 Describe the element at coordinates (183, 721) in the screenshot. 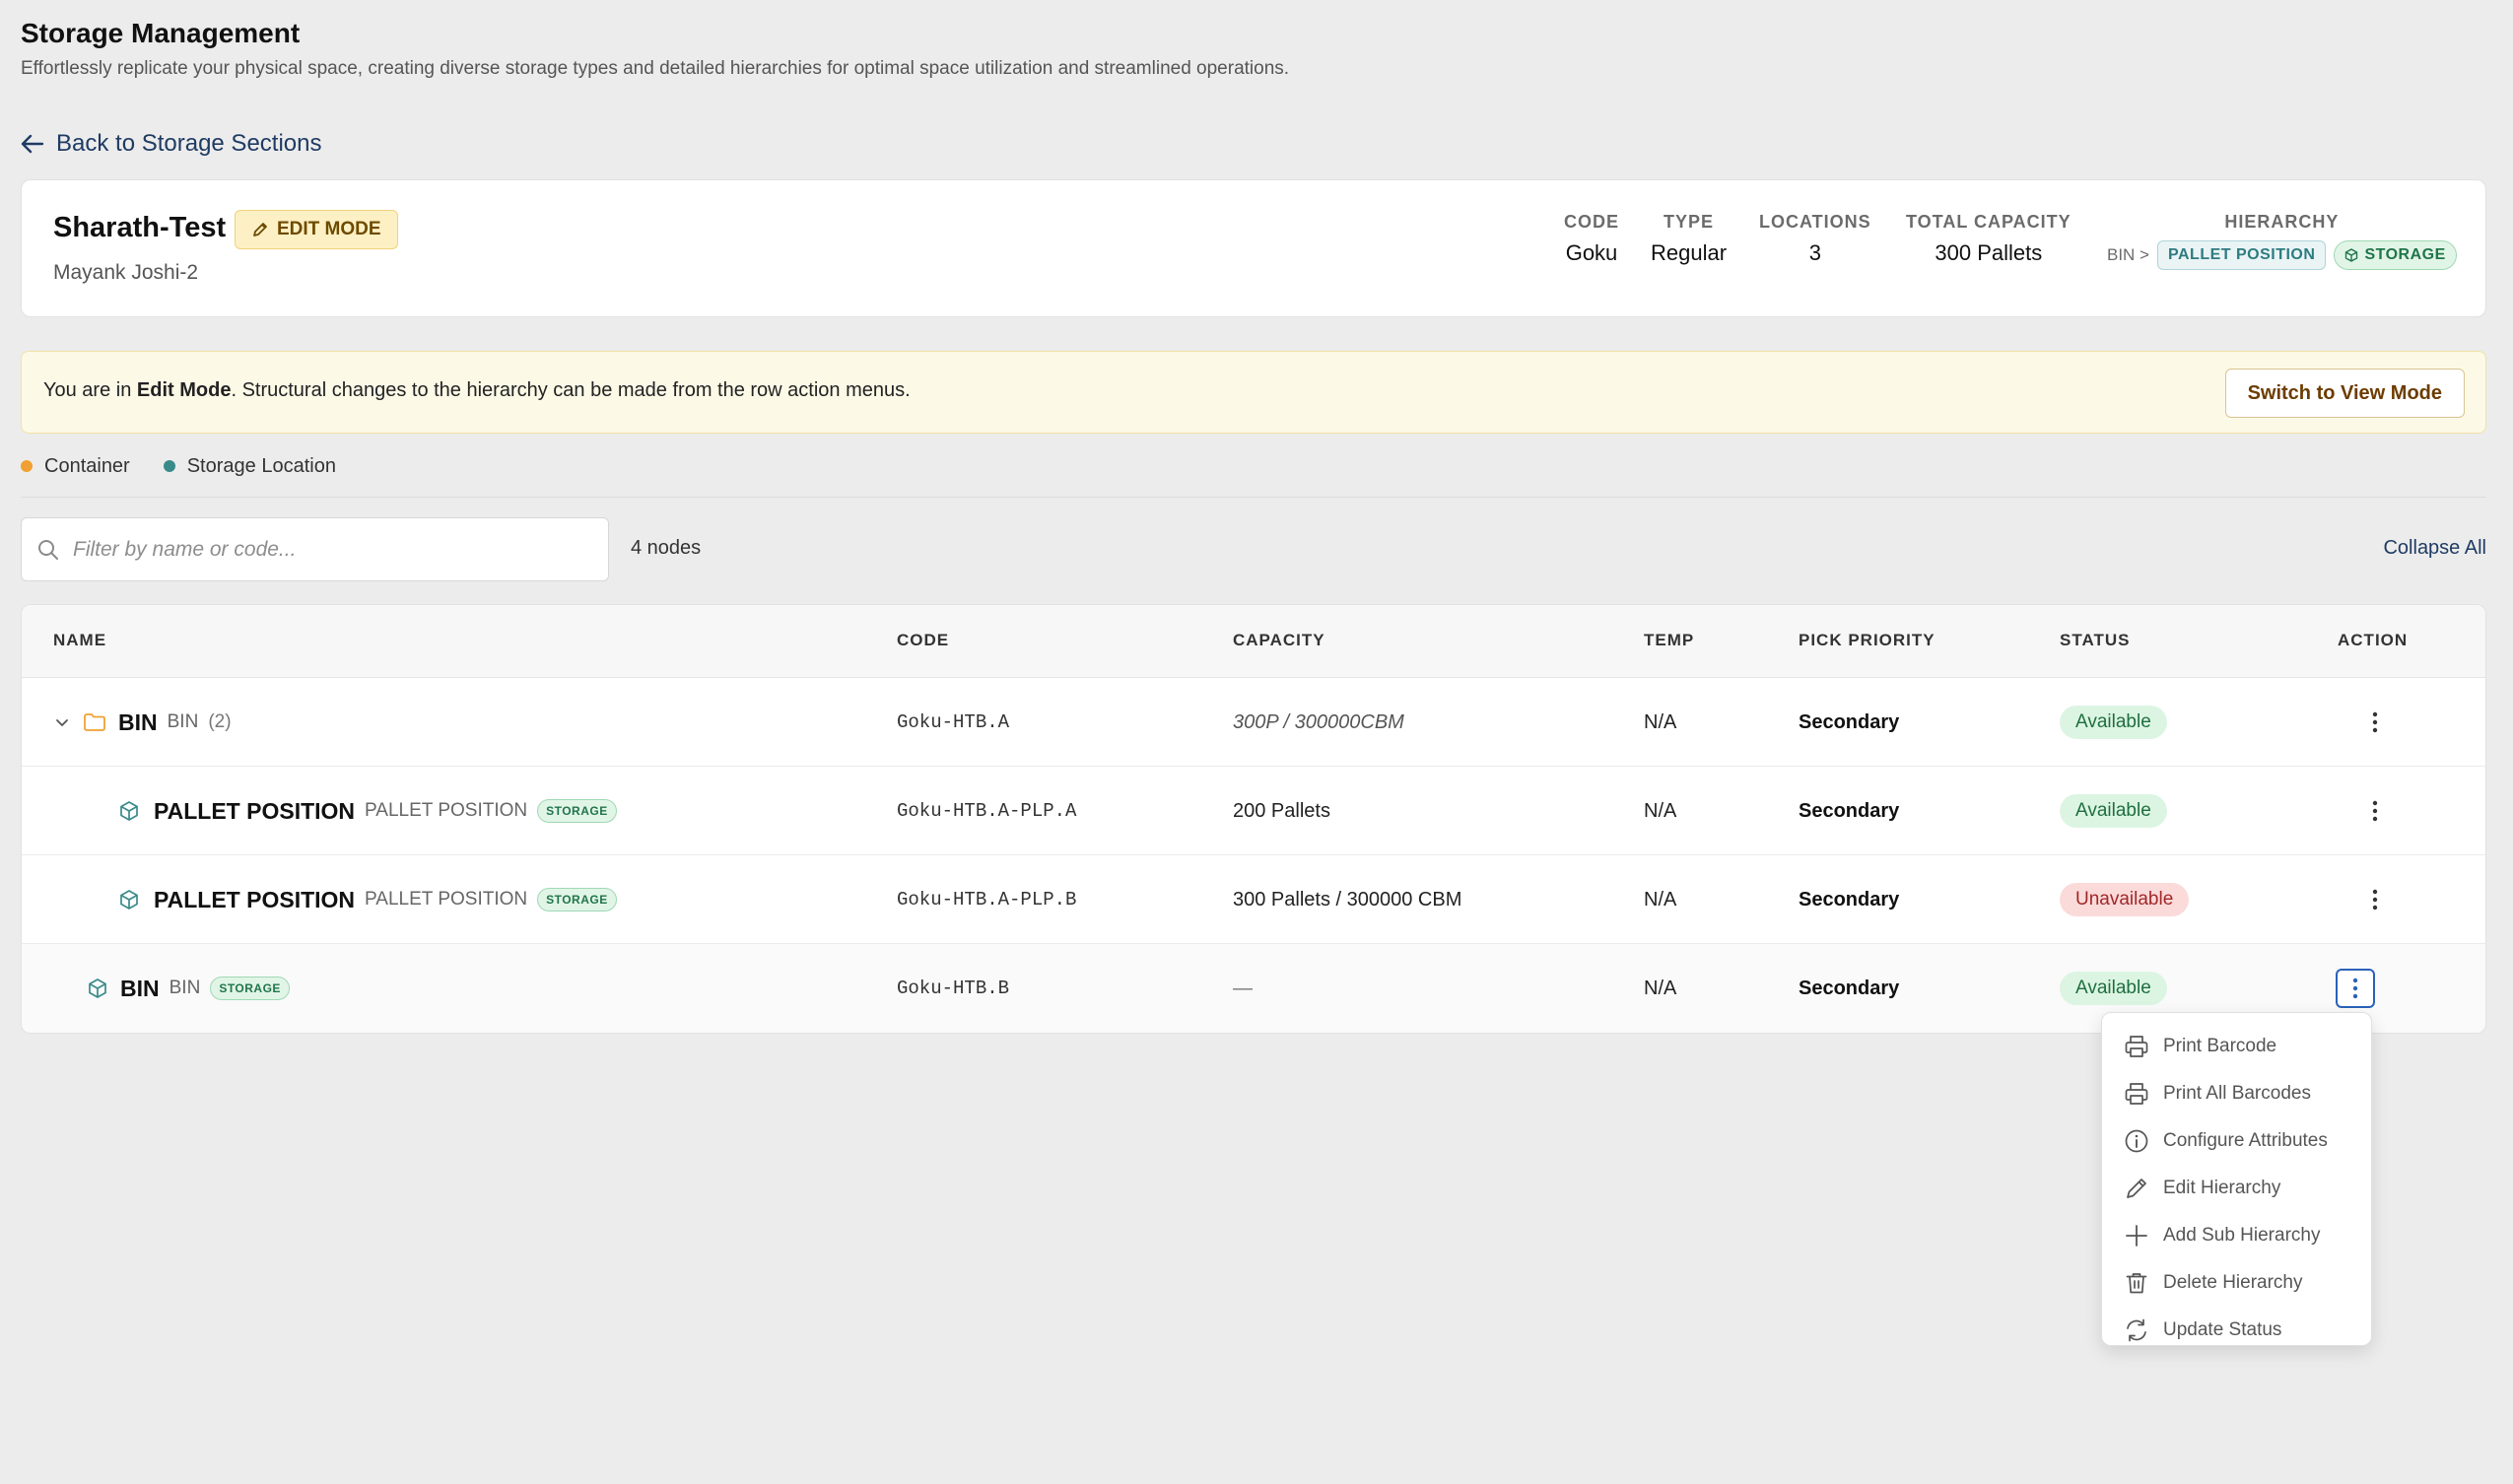

I see `row-type: BIN` at that location.